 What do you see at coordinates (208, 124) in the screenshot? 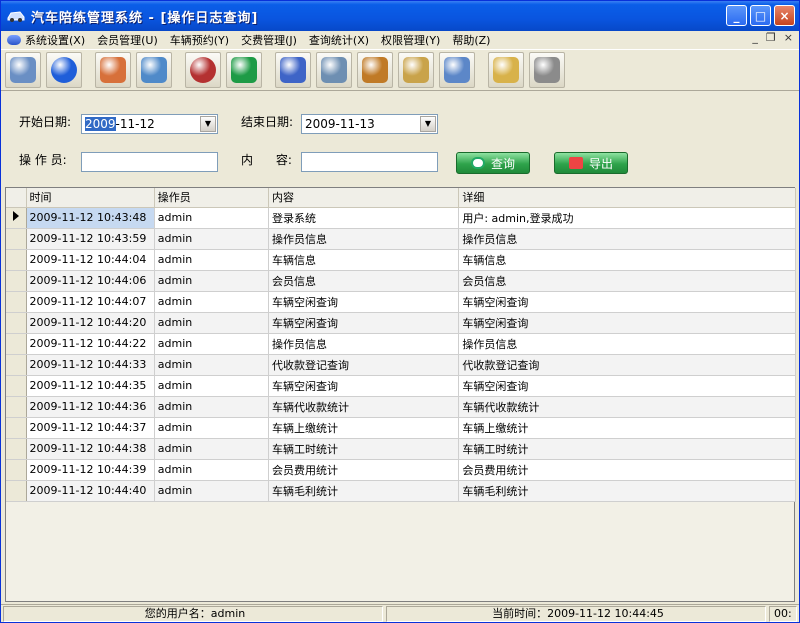
I see `start-date-dropdown-icon: ▼` at bounding box center [208, 124].